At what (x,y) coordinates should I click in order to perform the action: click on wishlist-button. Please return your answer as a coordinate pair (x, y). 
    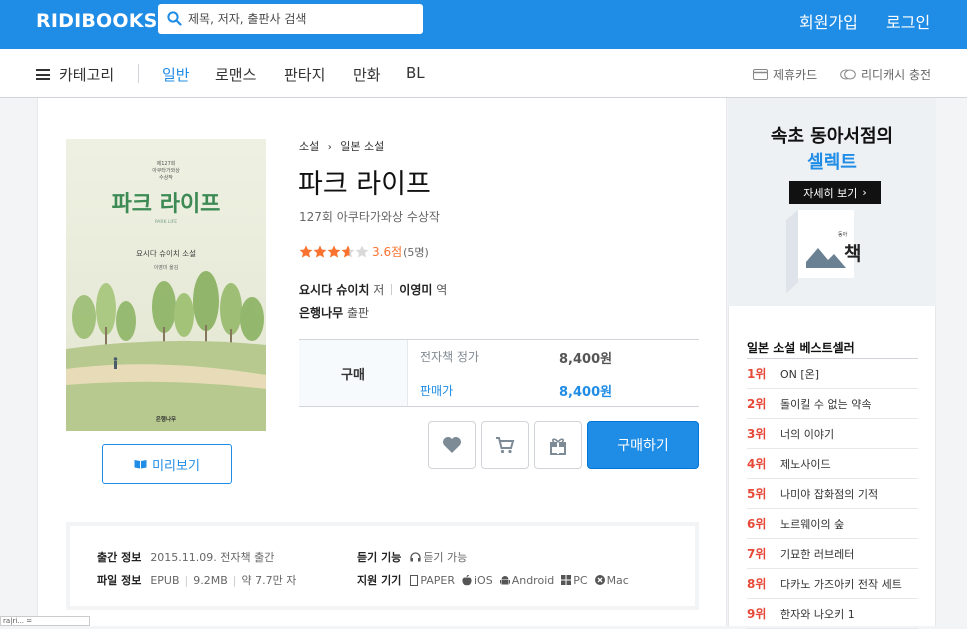
    Looking at the image, I should click on (452, 445).